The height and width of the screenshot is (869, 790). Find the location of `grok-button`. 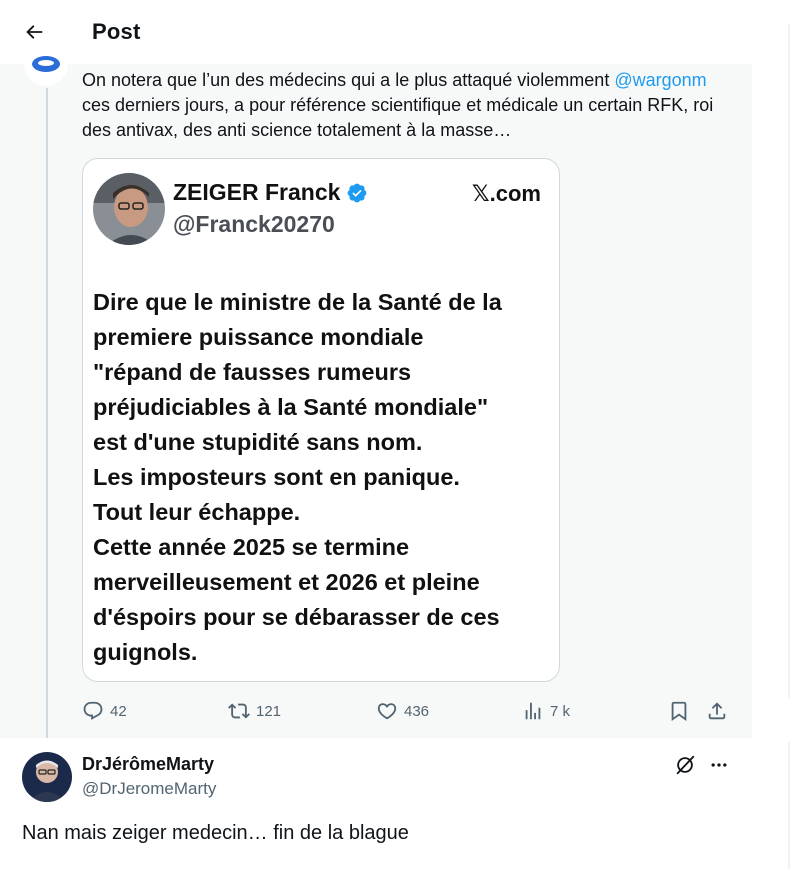

grok-button is located at coordinates (685, 765).